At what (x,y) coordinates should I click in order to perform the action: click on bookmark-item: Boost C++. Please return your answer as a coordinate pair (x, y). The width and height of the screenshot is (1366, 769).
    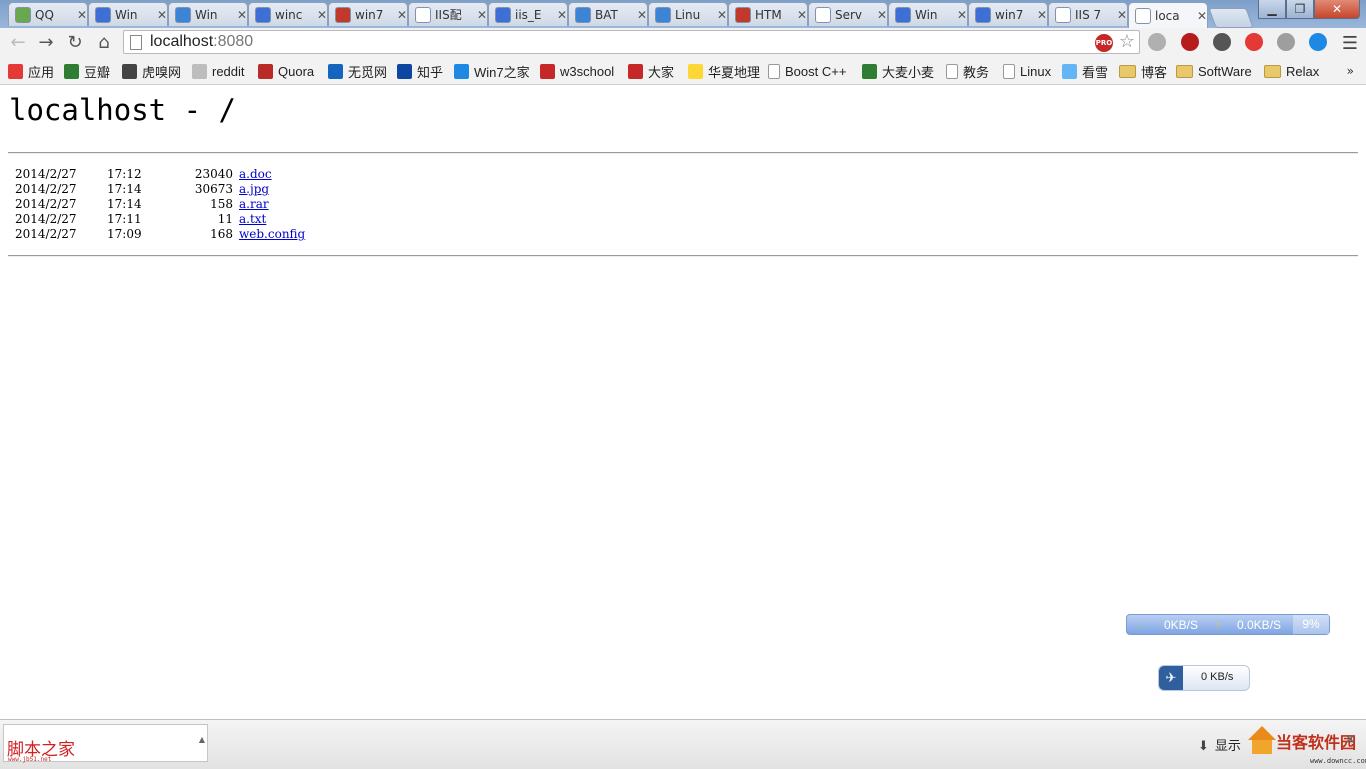
    Looking at the image, I should click on (807, 71).